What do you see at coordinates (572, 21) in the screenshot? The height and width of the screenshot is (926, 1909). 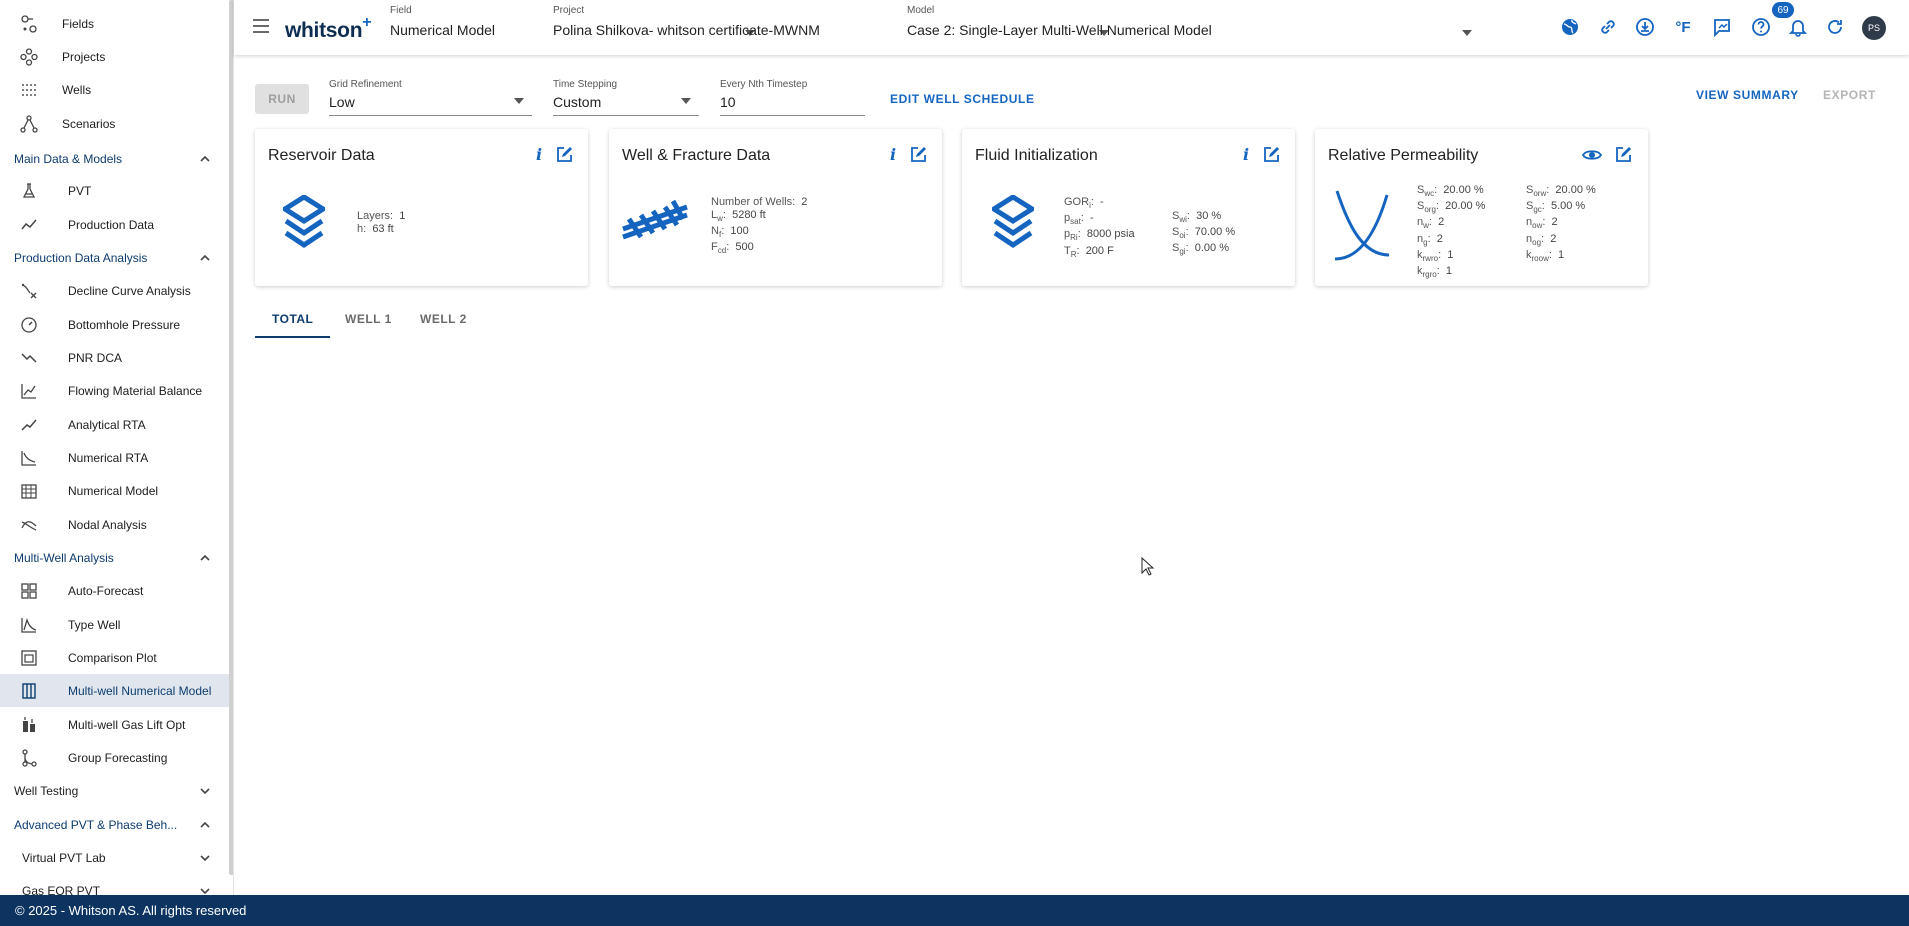 I see `field-selector: Field Numerical Model` at bounding box center [572, 21].